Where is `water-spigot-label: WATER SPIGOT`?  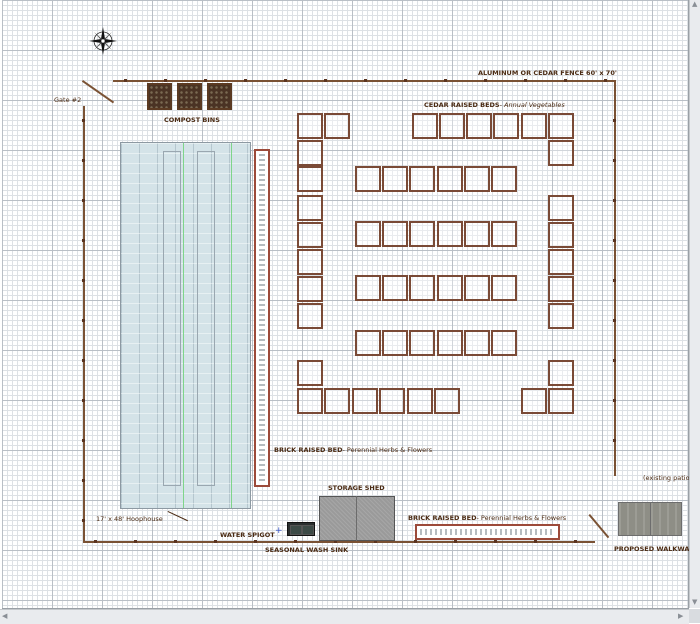 water-spigot-label: WATER SPIGOT is located at coordinates (247, 535).